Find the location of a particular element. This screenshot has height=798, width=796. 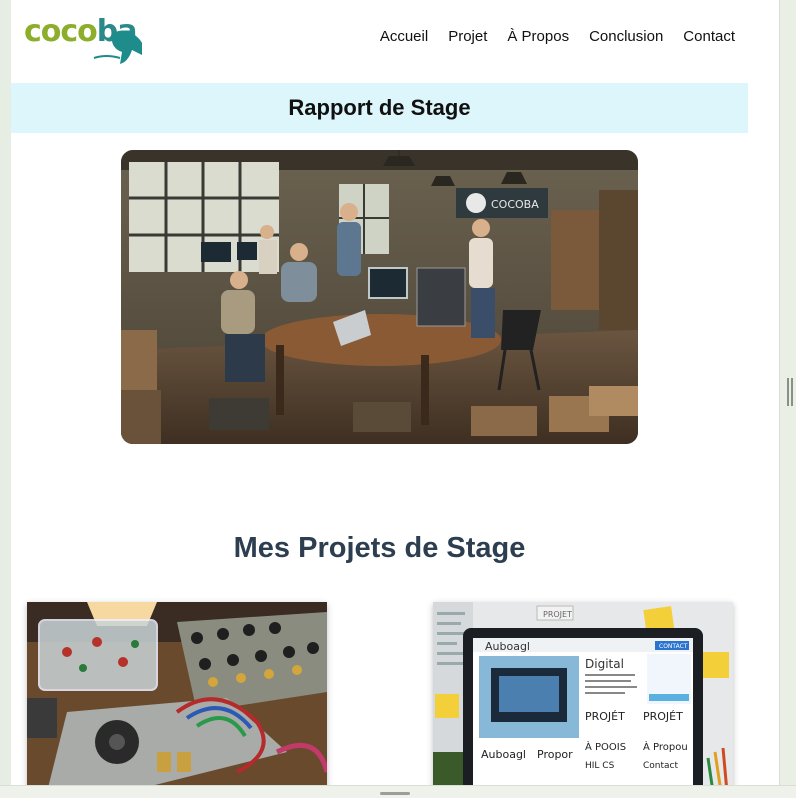

screen-col1: PROJÉT is located at coordinates (605, 716).